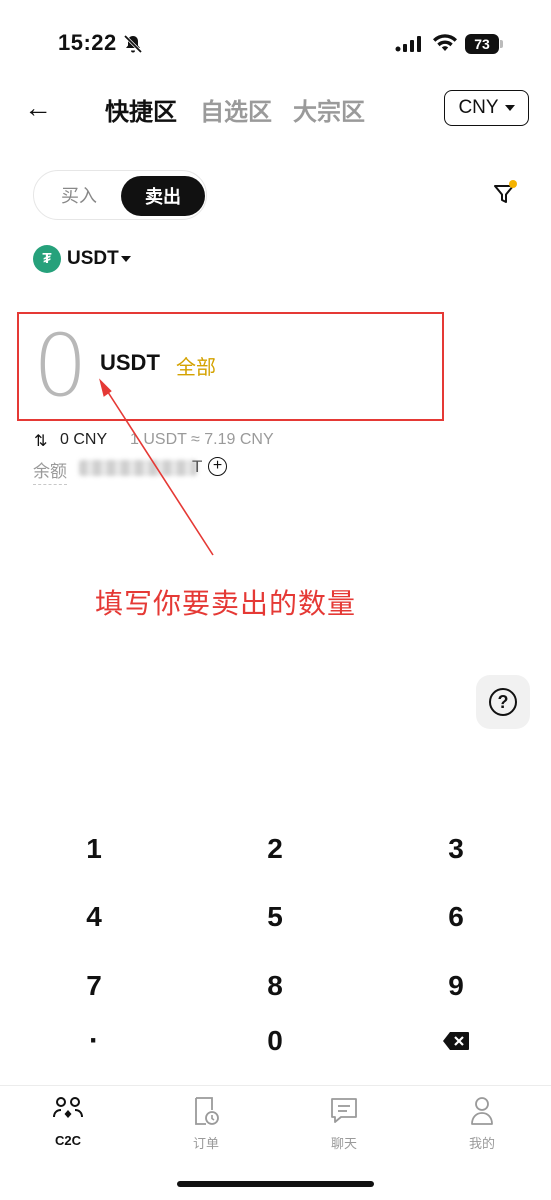 The height and width of the screenshot is (1200, 551). What do you see at coordinates (68, 1111) in the screenshot?
I see `c2c-users-icon` at bounding box center [68, 1111].